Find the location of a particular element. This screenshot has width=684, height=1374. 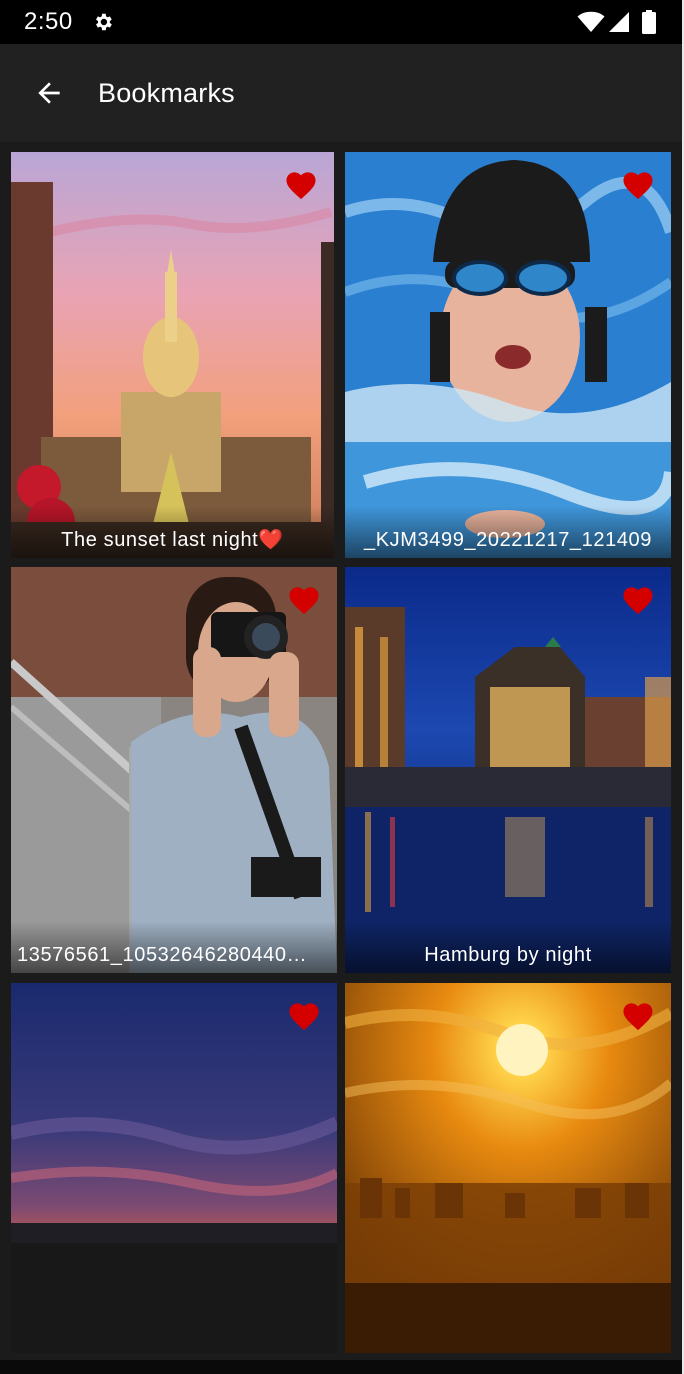

status-time: 2:50 is located at coordinates (48, 21).